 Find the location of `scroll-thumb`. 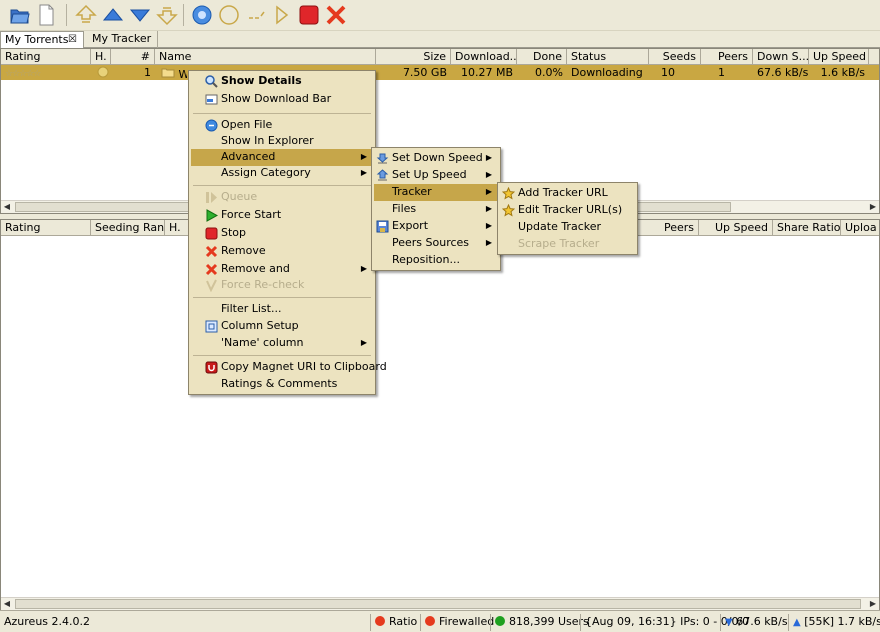

scroll-thumb is located at coordinates (438, 604).